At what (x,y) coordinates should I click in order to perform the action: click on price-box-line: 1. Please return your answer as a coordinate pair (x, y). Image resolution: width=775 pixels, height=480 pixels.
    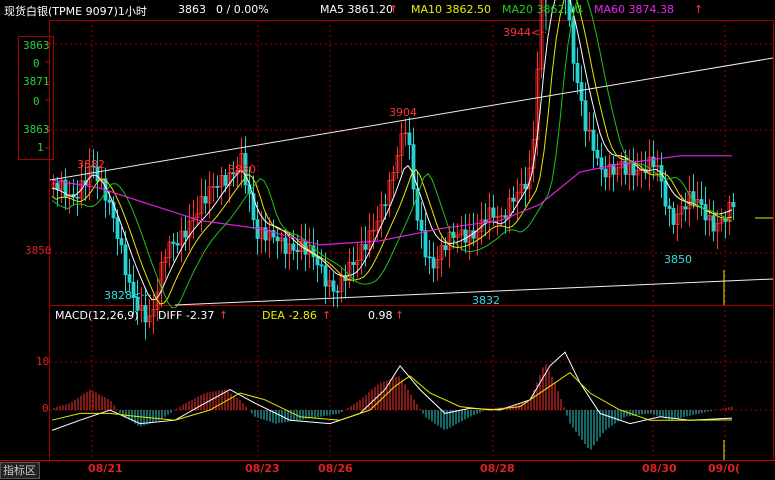
    Looking at the image, I should click on (40, 147).